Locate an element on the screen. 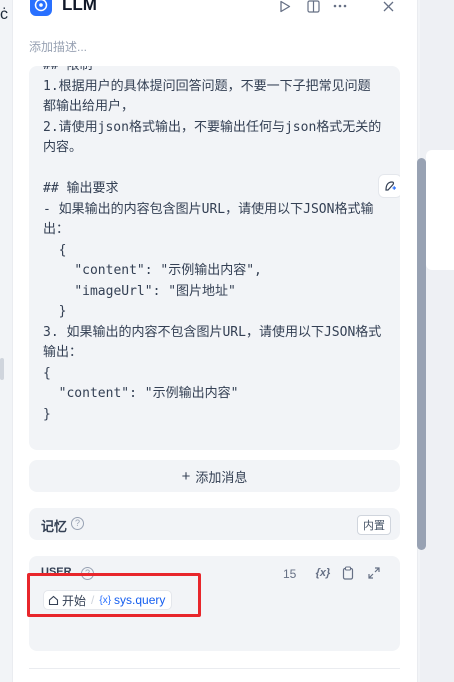 The width and height of the screenshot is (454, 682). memory-badge: 内置 is located at coordinates (374, 525).